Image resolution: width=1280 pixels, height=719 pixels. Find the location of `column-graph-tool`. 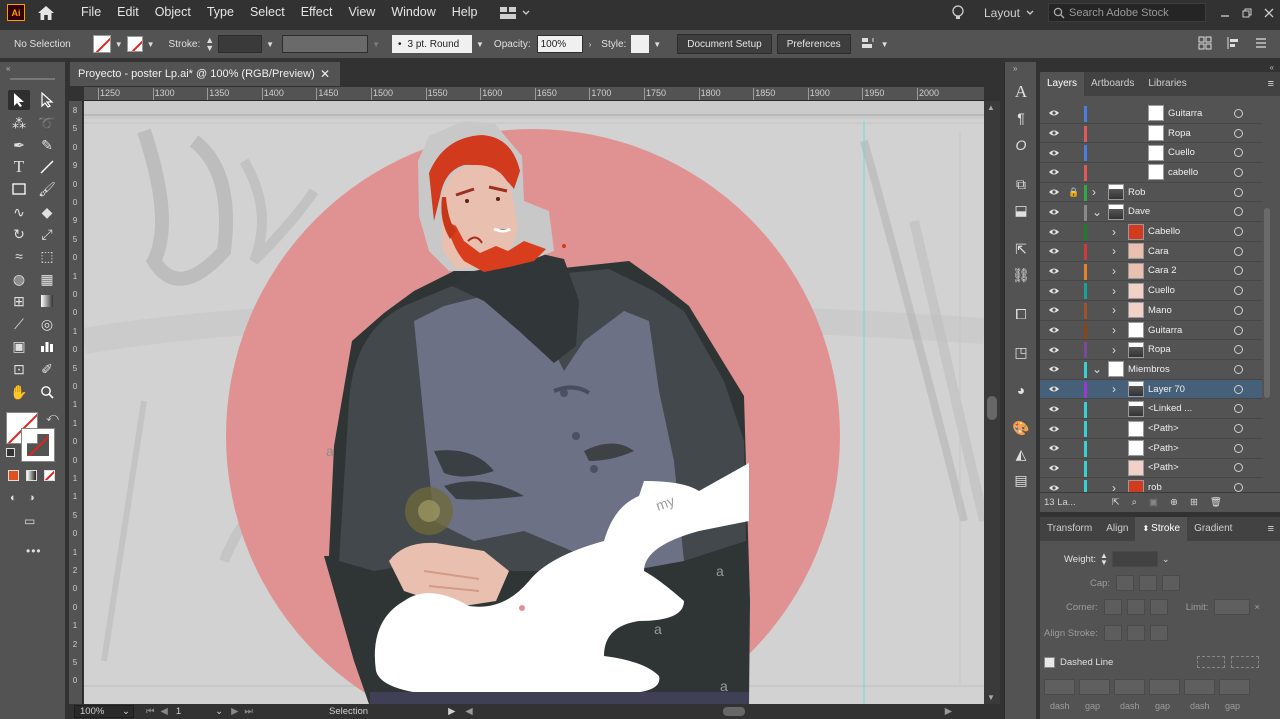

column-graph-tool is located at coordinates (47, 346).